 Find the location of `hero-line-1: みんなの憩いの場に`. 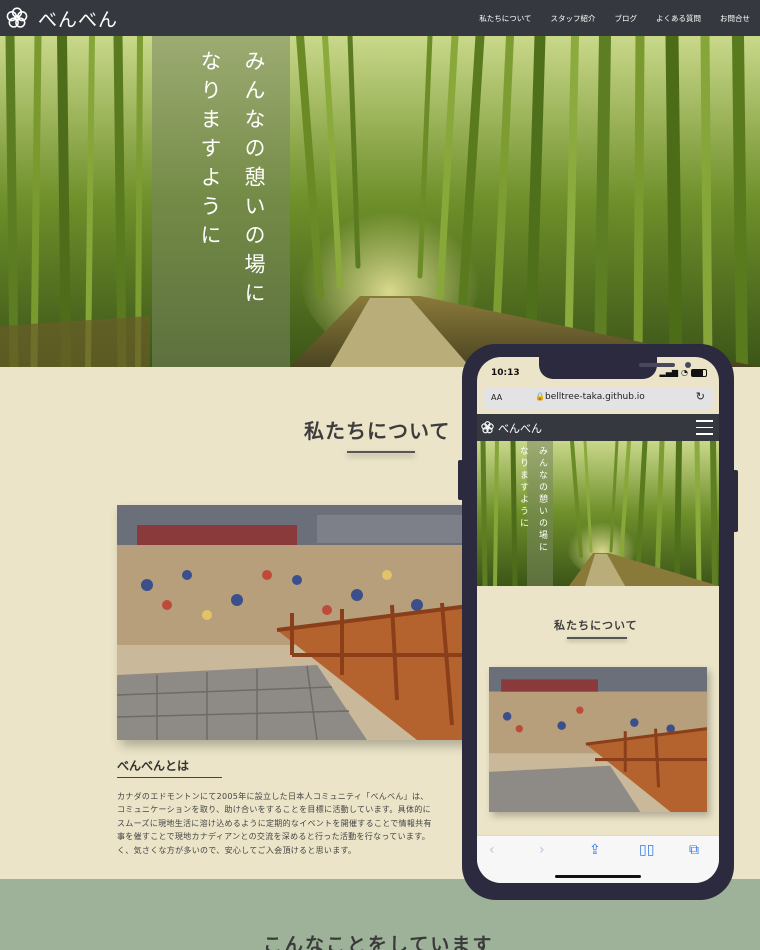

hero-line-1: みんなの憩いの場に is located at coordinates (254, 180).